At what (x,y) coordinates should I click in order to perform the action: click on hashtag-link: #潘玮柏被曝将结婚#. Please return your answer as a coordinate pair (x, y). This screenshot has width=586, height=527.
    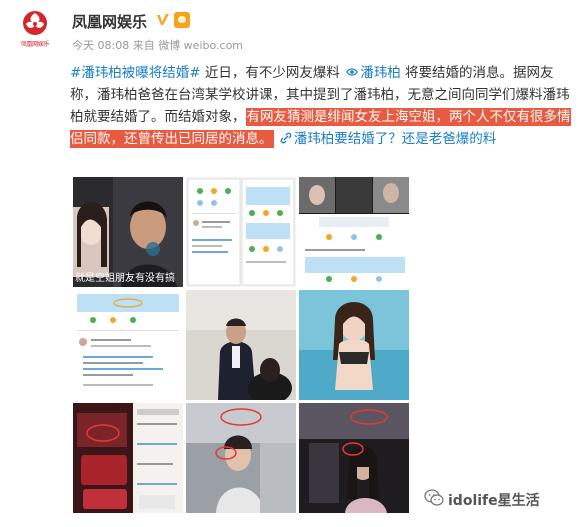
    Looking at the image, I should click on (135, 73).